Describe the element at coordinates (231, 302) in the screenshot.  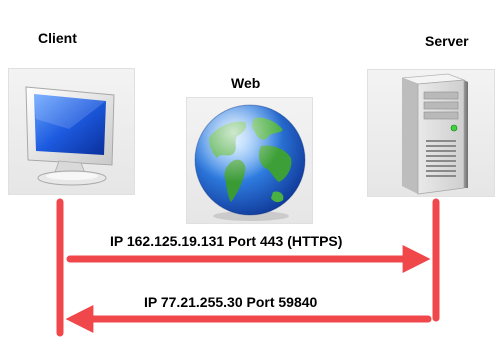
I see `response-label: IP 77.21.255.30 Port 59840` at that location.